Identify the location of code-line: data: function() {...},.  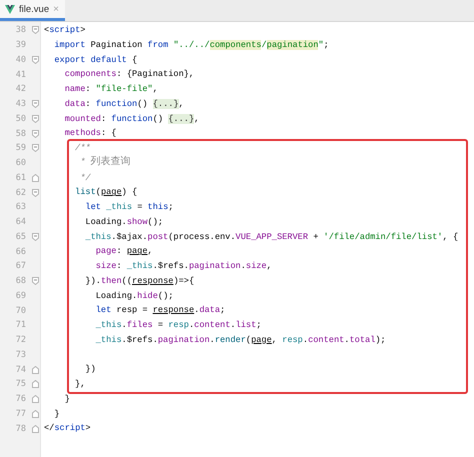
(124, 104).